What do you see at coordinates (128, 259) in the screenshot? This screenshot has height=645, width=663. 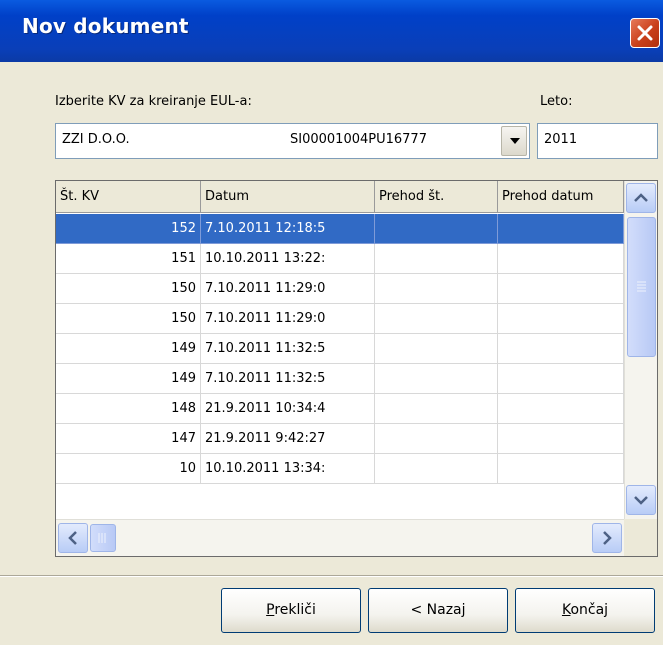 I see `cell-st-kv: 151` at bounding box center [128, 259].